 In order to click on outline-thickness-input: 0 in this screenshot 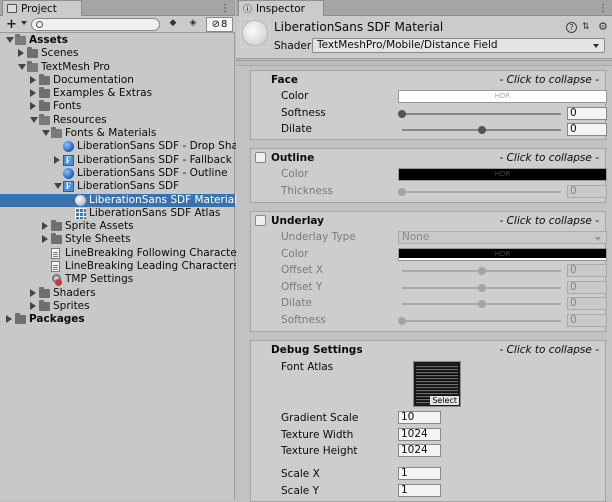, I will do `click(587, 191)`.